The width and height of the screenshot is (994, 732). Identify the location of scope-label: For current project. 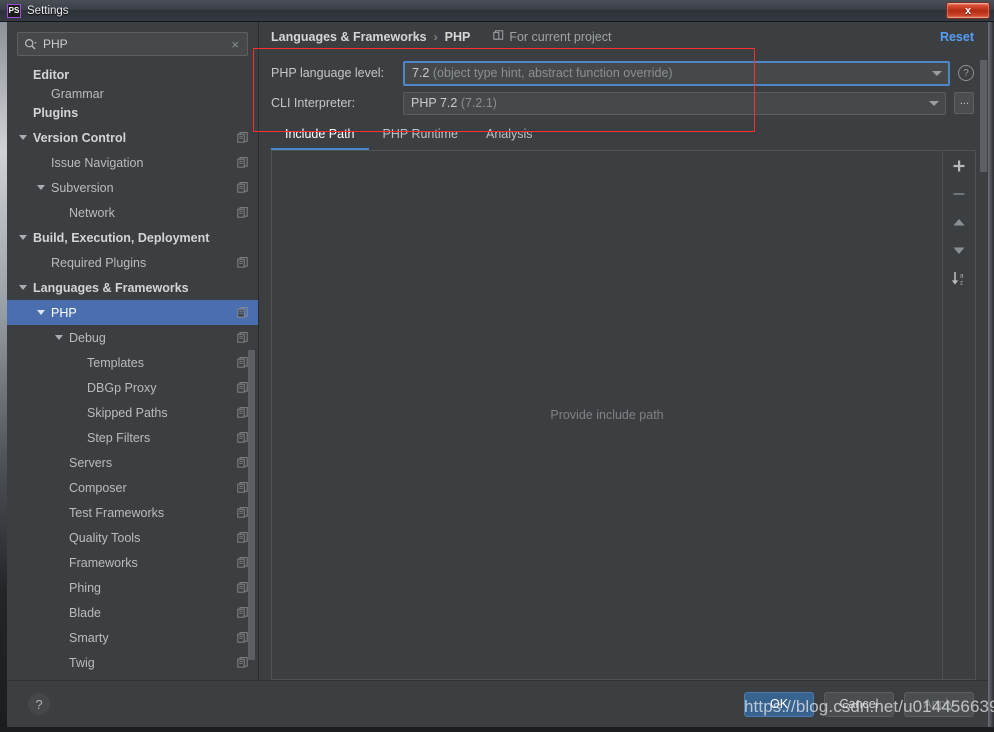
(560, 37).